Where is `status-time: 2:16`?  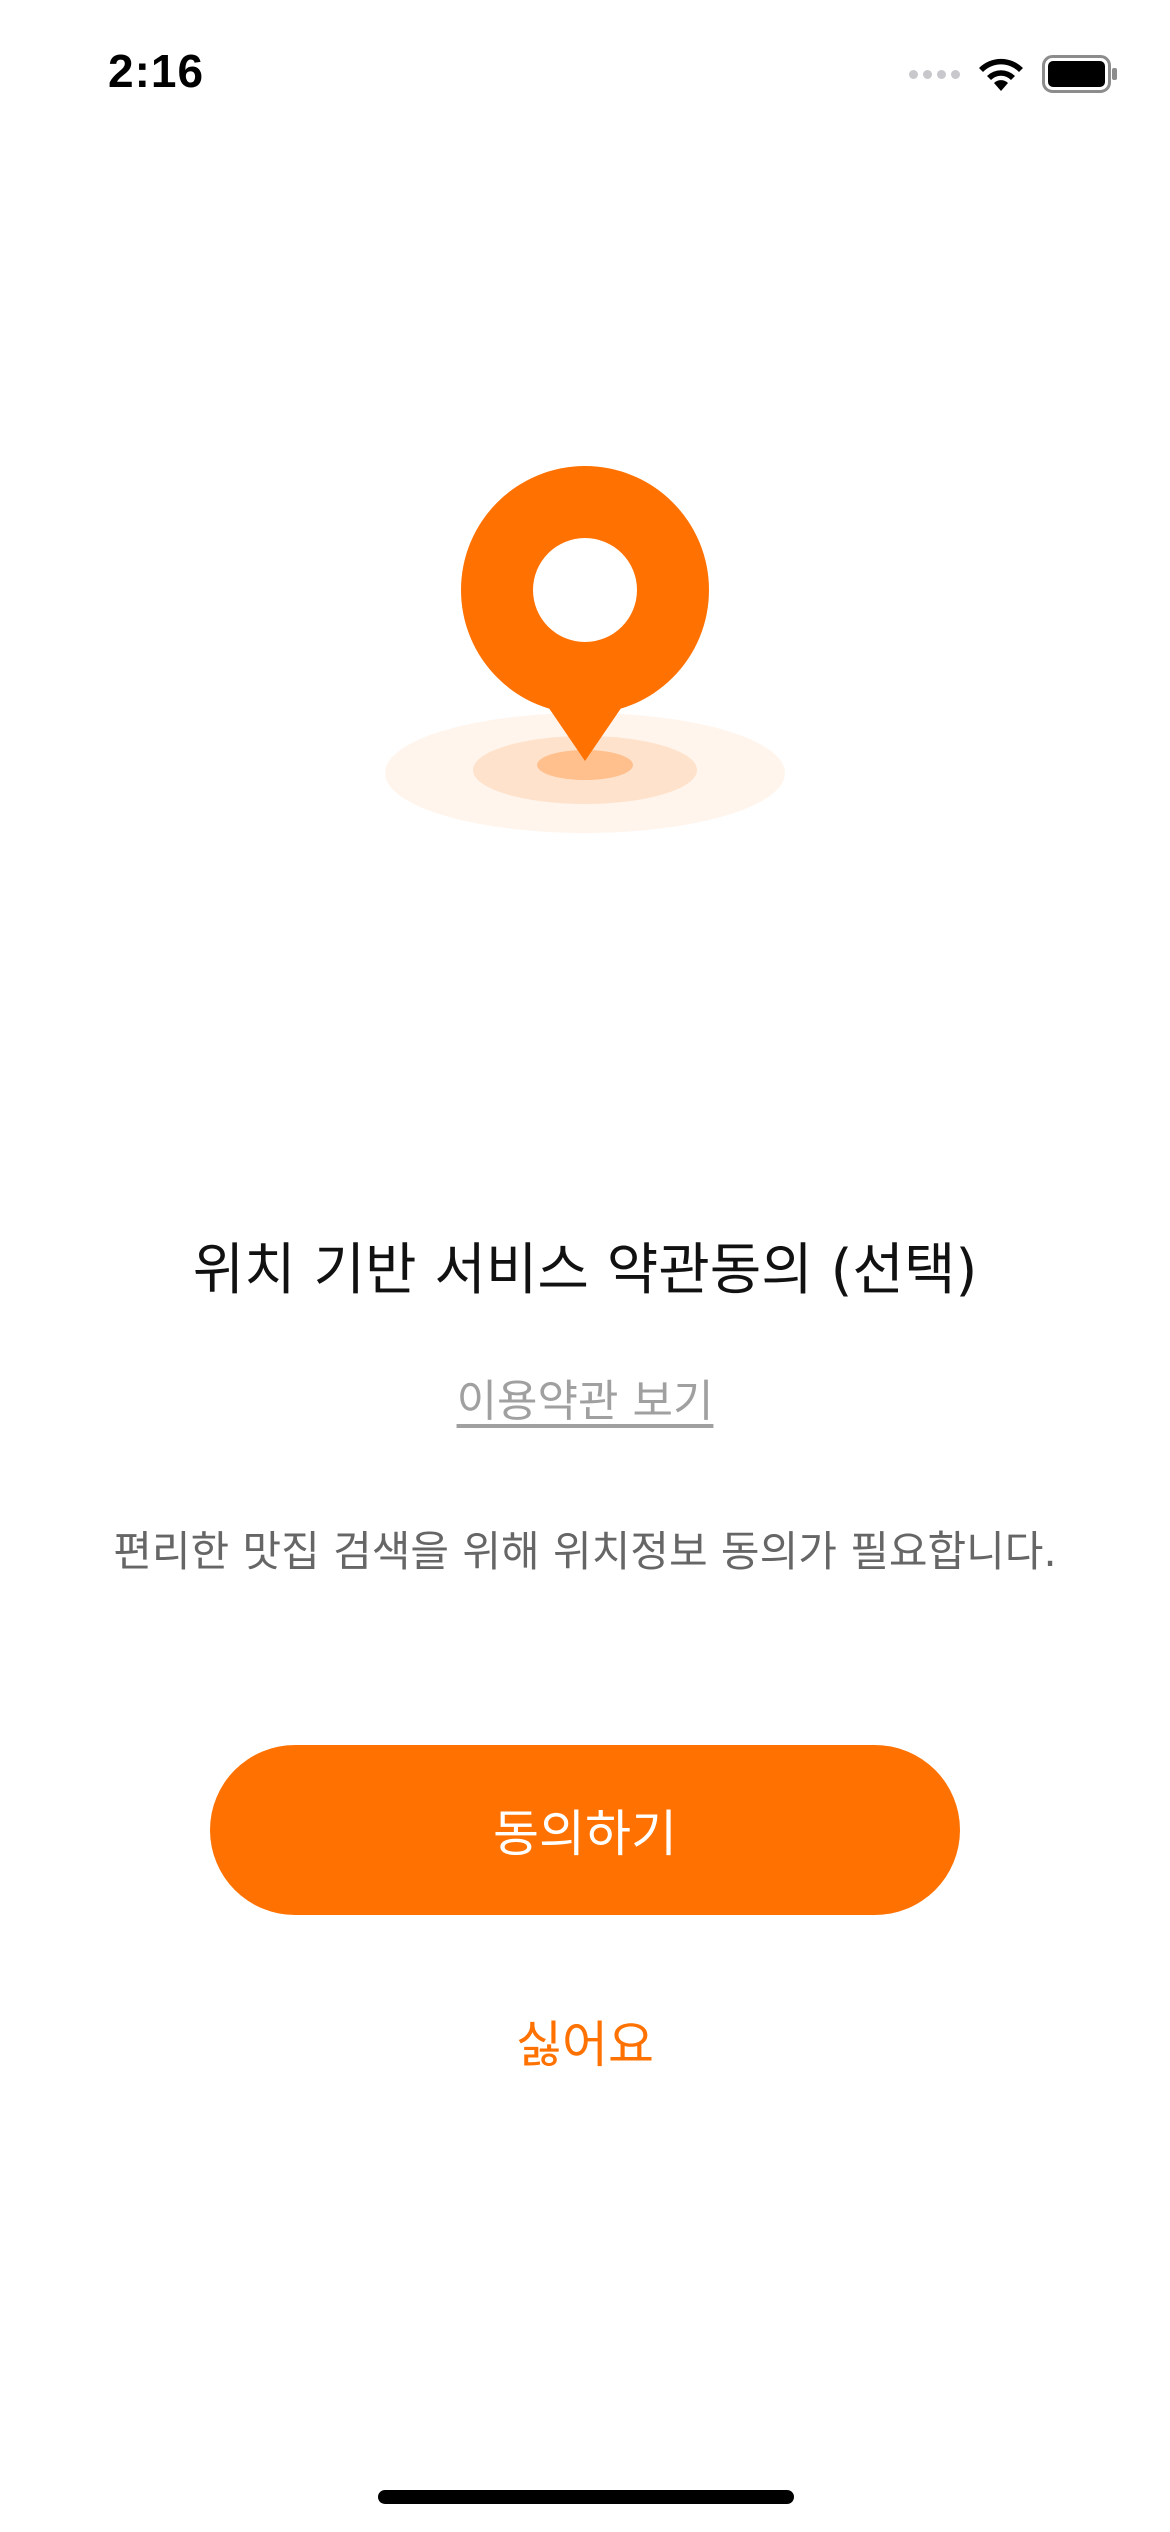 status-time: 2:16 is located at coordinates (156, 71).